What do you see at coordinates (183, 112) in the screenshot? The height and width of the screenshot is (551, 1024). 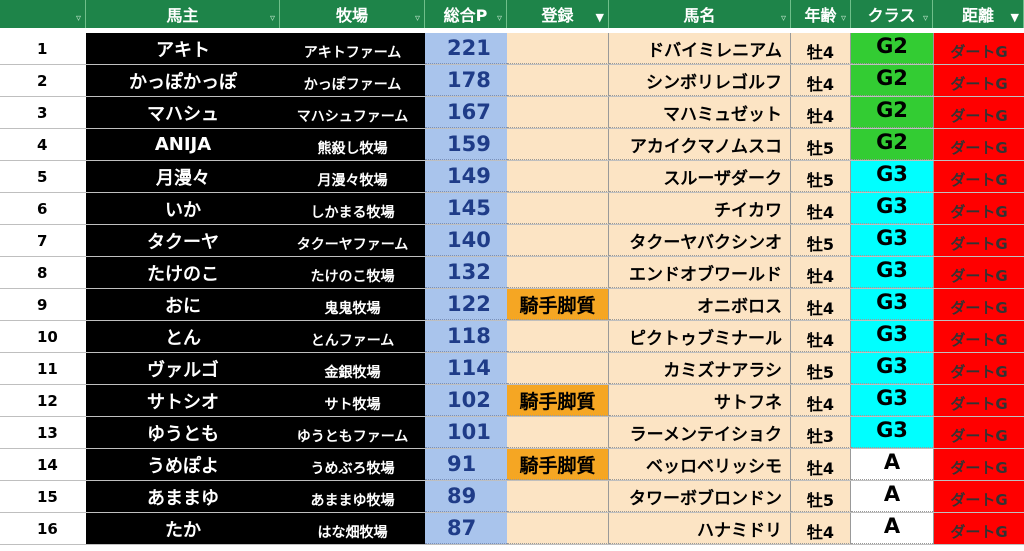 I see `owner-cell: マハシュ` at bounding box center [183, 112].